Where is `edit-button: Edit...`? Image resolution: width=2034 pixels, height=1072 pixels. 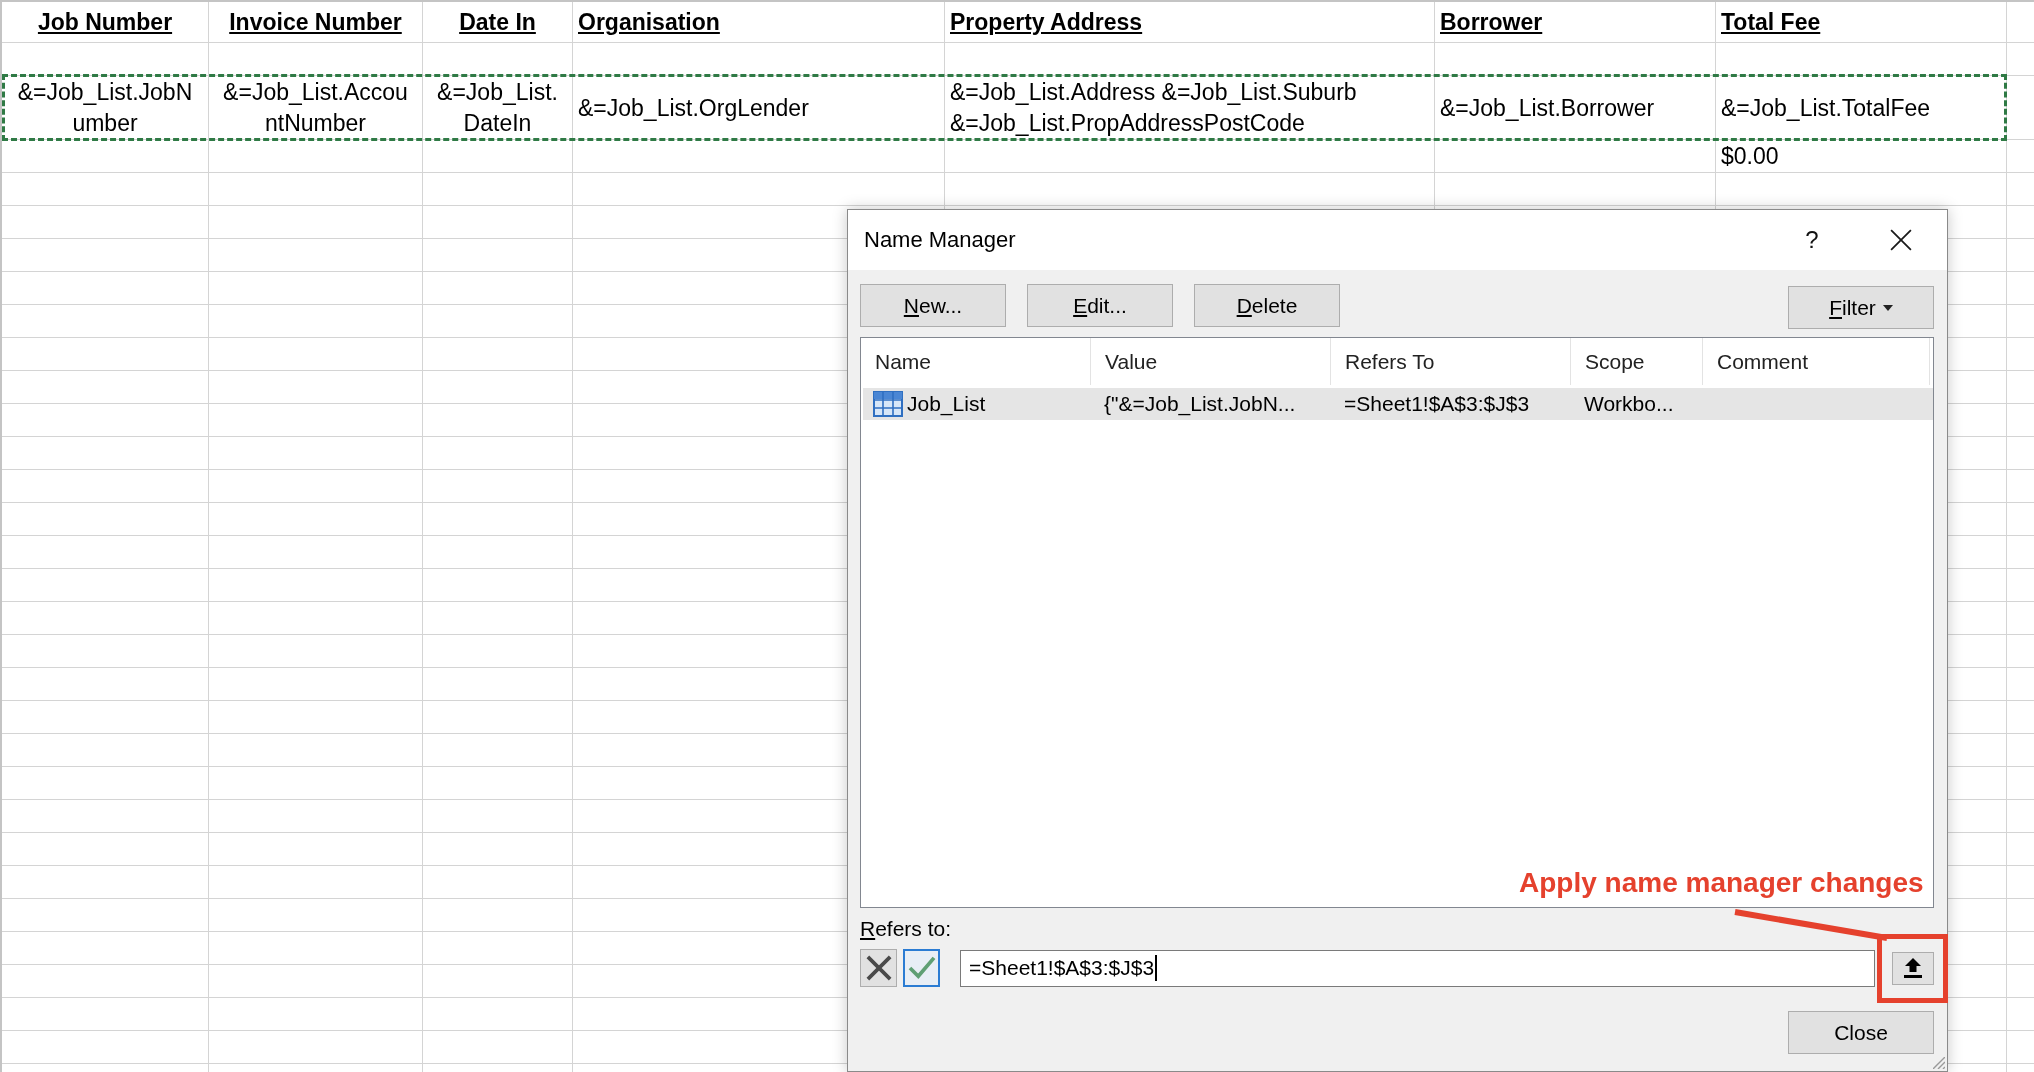 edit-button: Edit... is located at coordinates (1100, 305).